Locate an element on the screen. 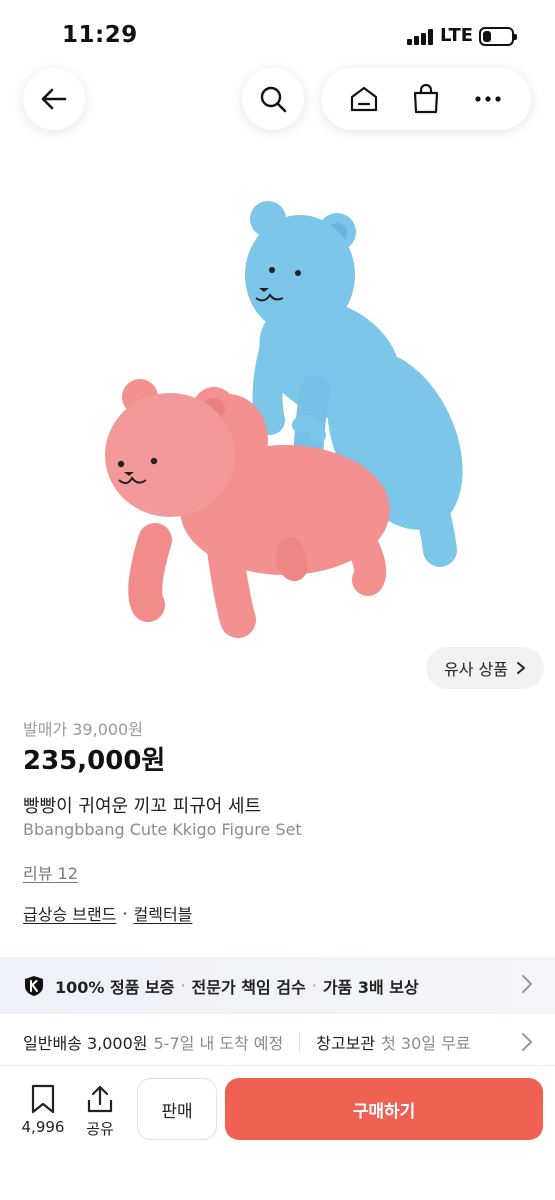  guarantee-inspection: 전문가 책임 검수 is located at coordinates (248, 987).